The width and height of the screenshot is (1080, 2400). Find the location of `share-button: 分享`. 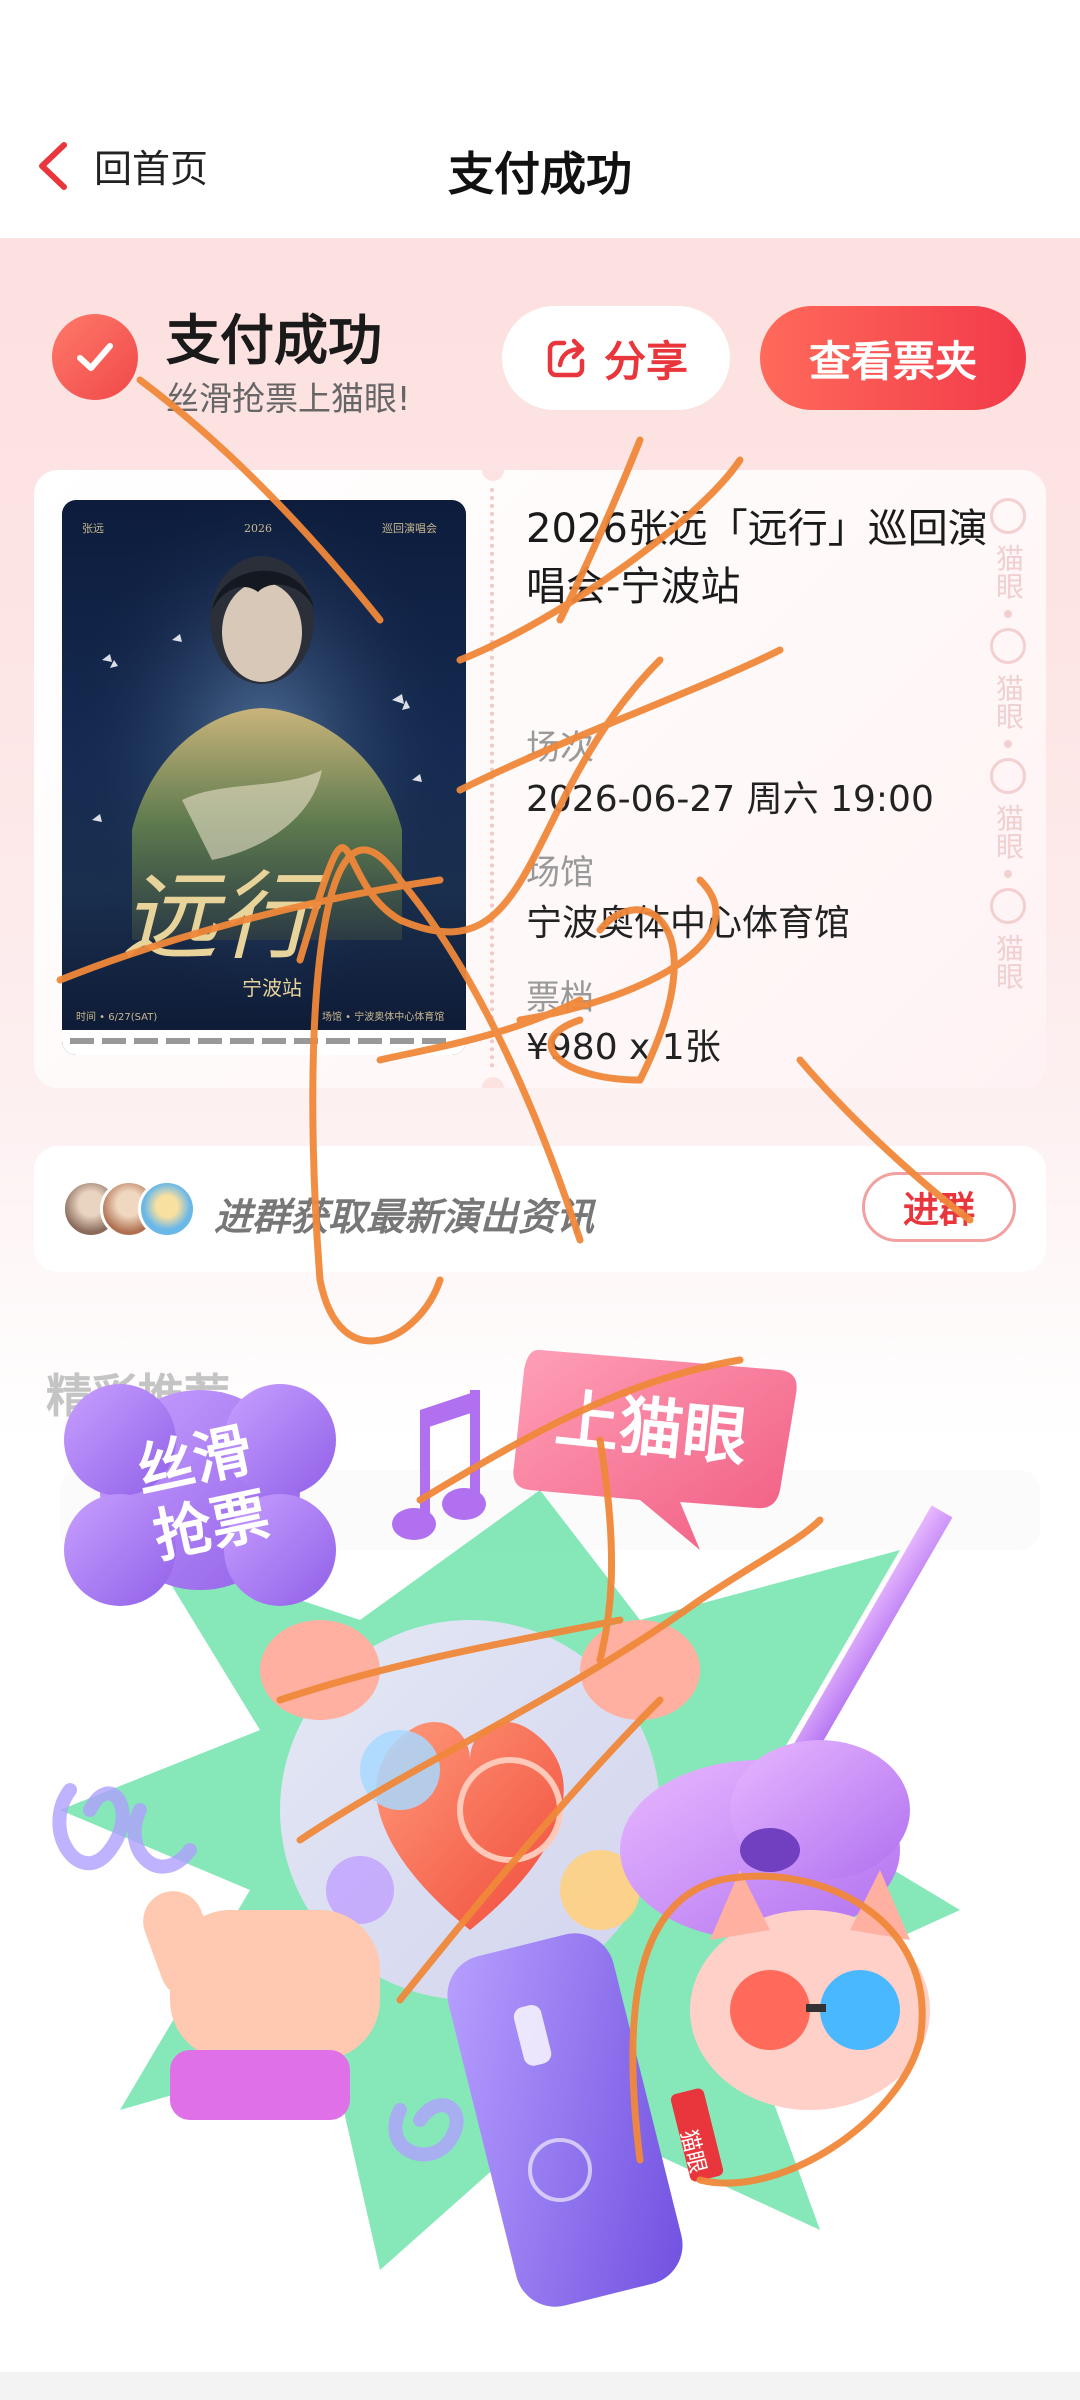

share-button: 分享 is located at coordinates (616, 358).